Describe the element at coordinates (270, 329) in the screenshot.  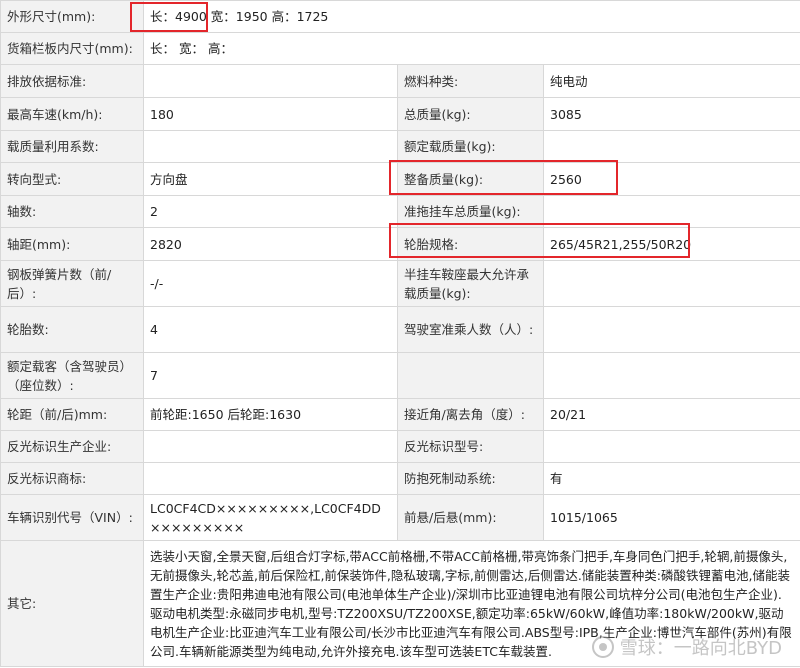
I see `tire-count-value: 4` at that location.